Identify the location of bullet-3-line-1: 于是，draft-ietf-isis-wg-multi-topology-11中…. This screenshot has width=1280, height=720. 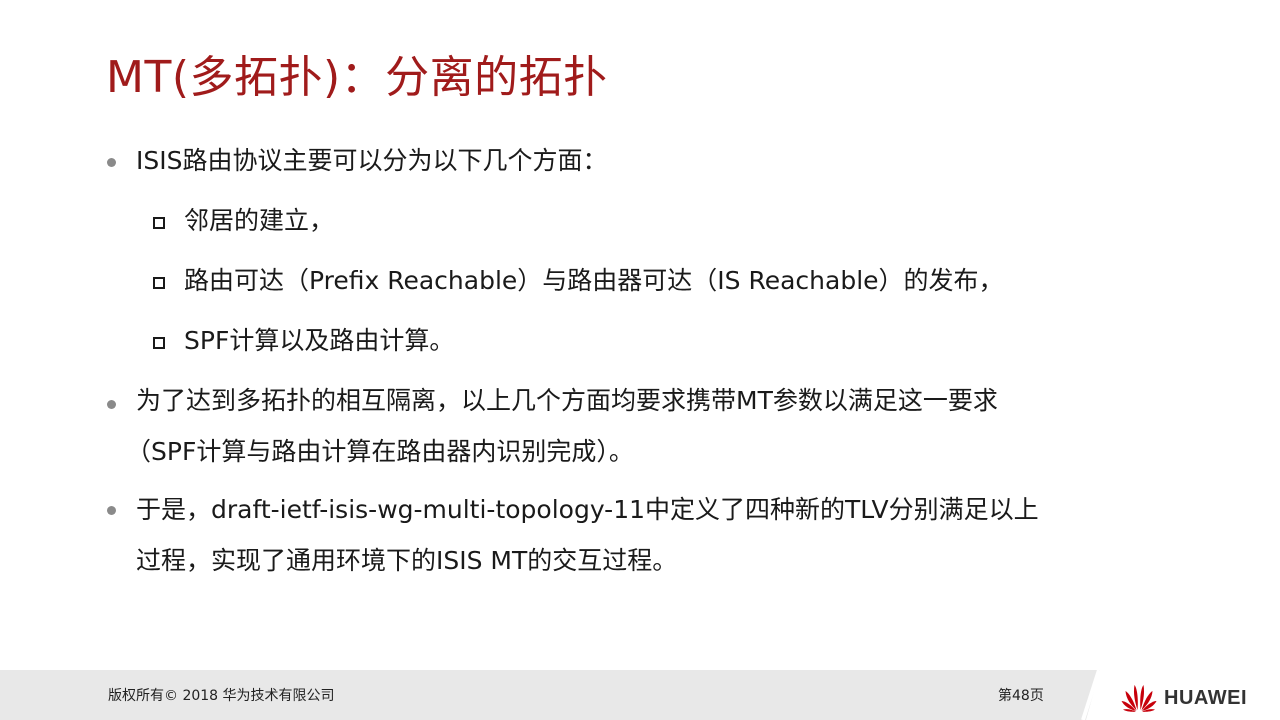
(587, 509).